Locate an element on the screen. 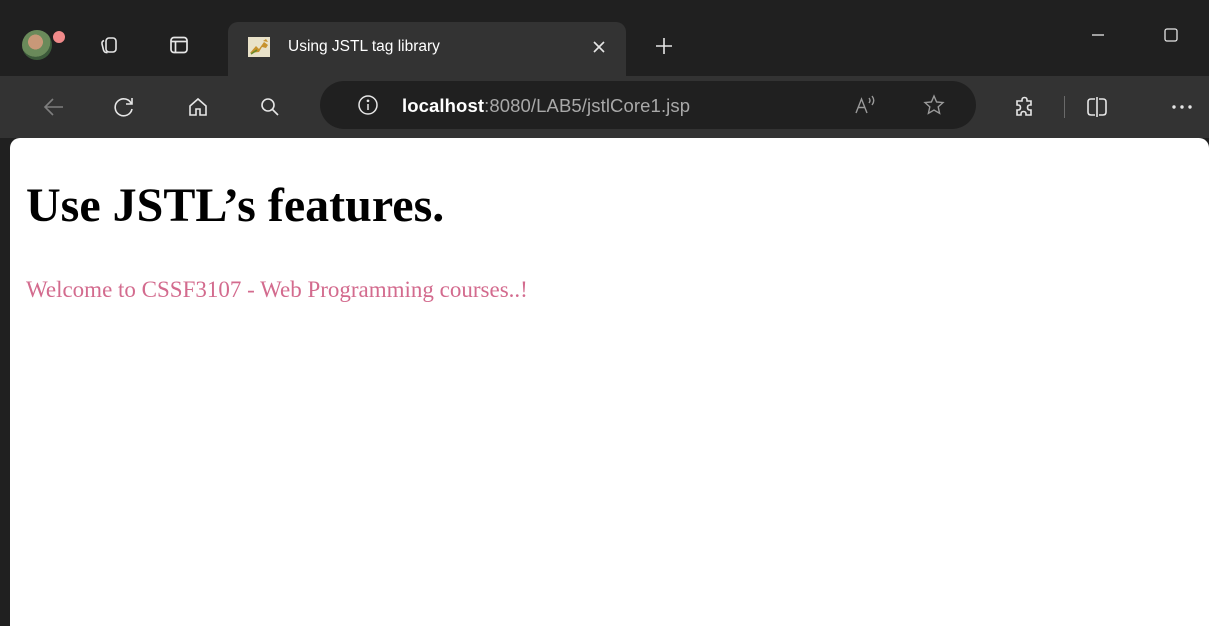  address-bar: localhost:8080/LAB5/jstlCore1.jsp is located at coordinates (648, 105).